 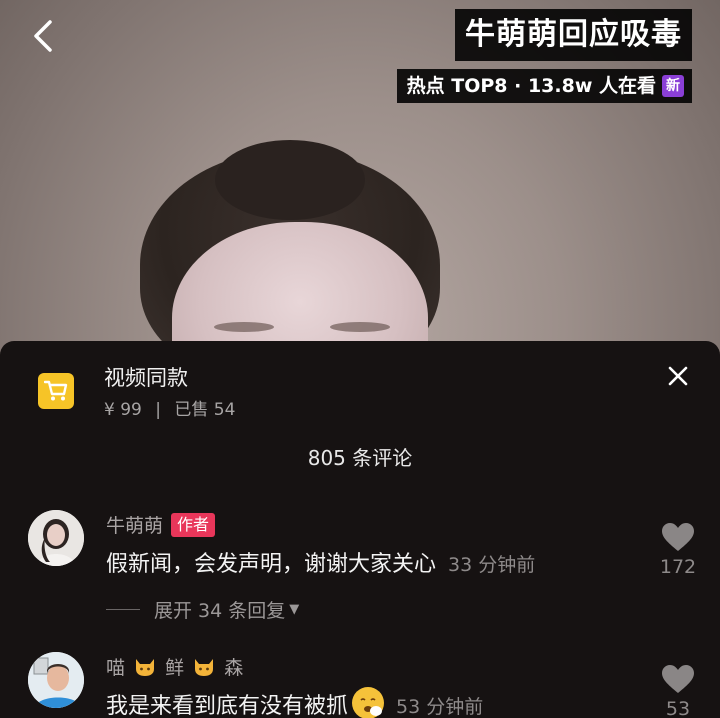 What do you see at coordinates (290, 180) in the screenshot?
I see `video-subject-bun` at bounding box center [290, 180].